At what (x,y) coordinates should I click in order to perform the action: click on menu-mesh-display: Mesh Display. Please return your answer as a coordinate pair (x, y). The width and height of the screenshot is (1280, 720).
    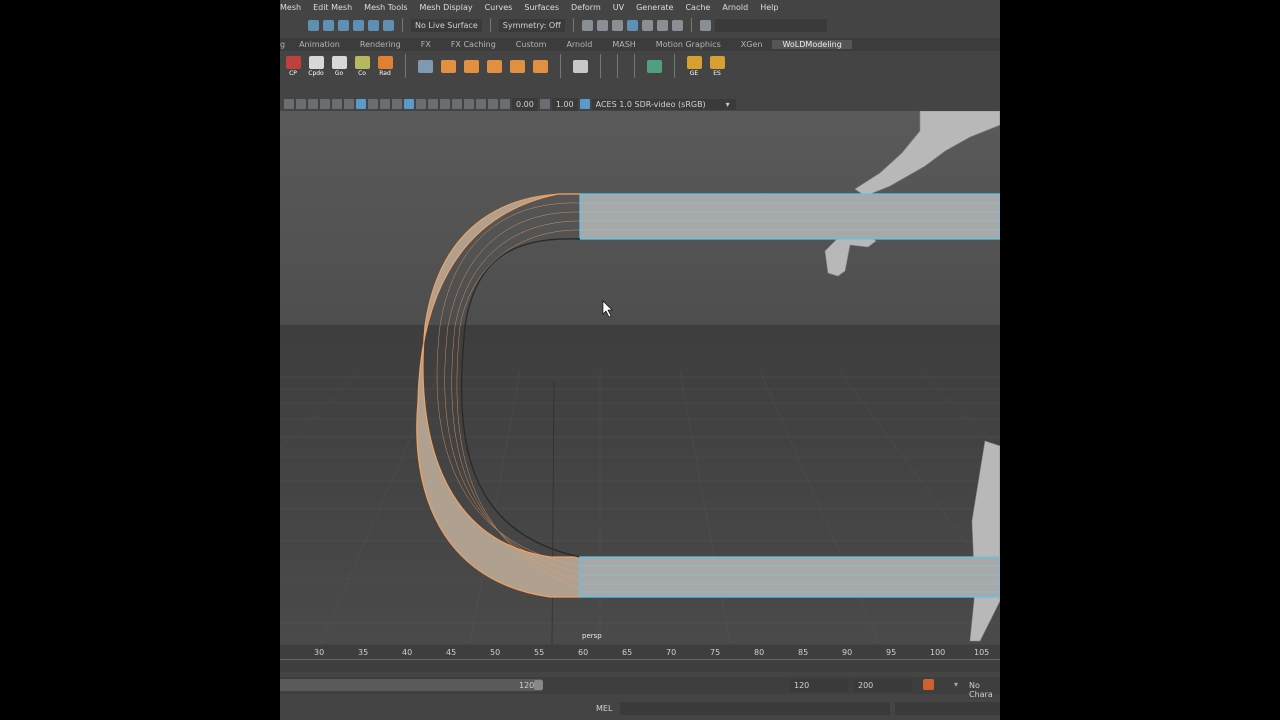
    Looking at the image, I should click on (445, 7).